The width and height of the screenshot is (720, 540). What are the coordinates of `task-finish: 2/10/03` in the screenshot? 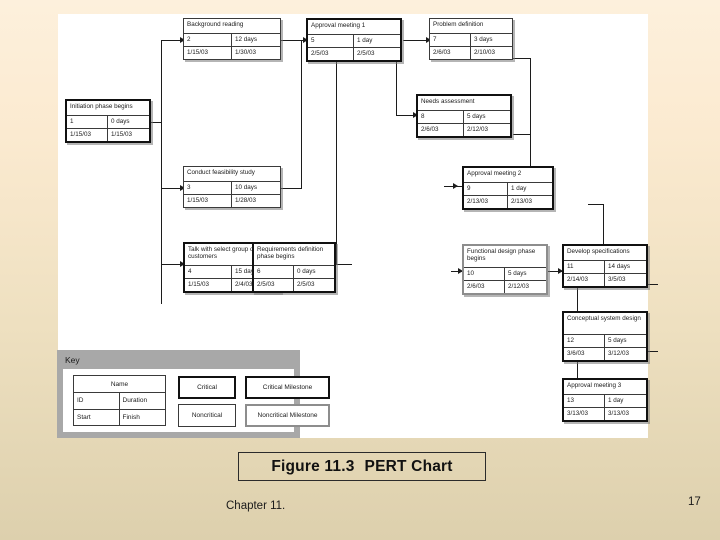 It's located at (485, 52).